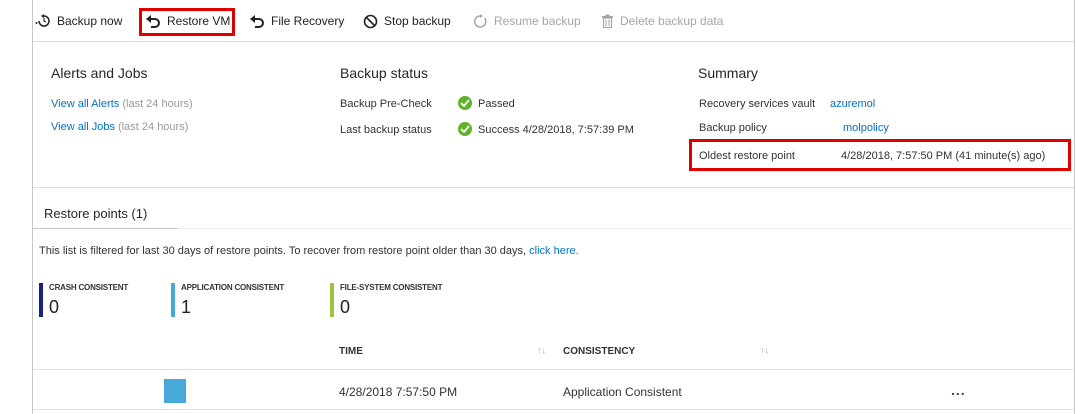 This screenshot has height=414, width=1076. Describe the element at coordinates (351, 351) in the screenshot. I see `column-header-time: TIME` at that location.